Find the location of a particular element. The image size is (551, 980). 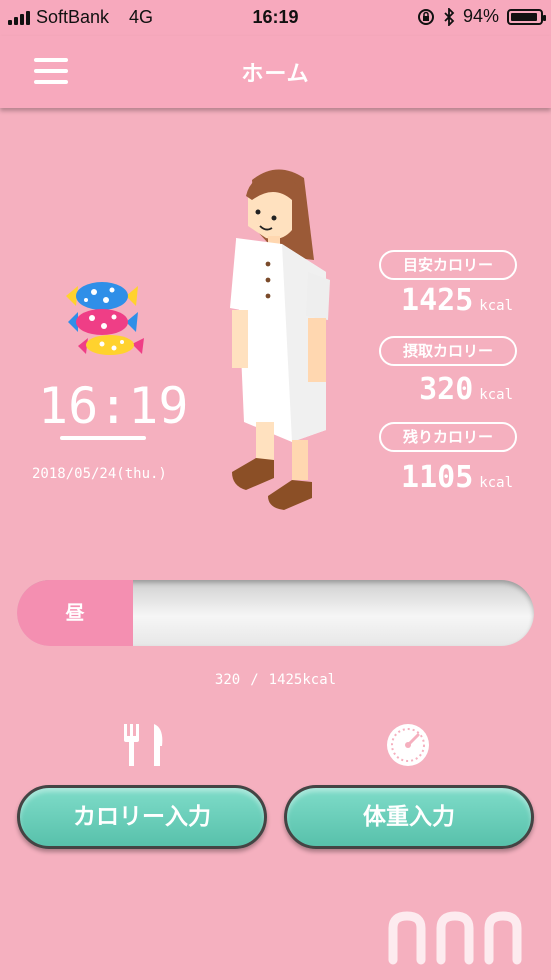

orientation-lock-icon is located at coordinates (425, 16).